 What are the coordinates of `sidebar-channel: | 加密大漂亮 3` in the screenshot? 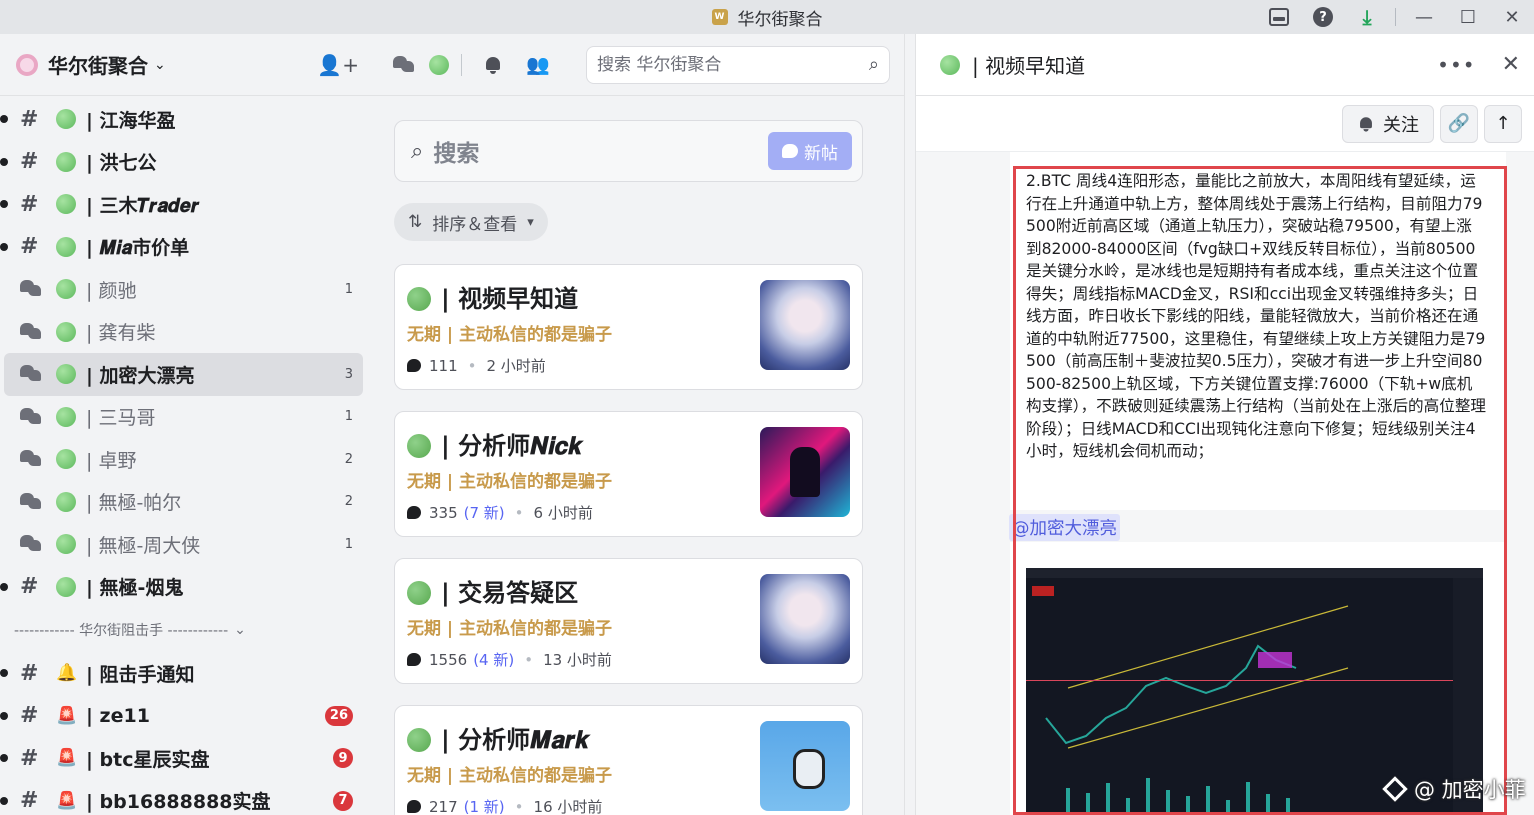 It's located at (183, 374).